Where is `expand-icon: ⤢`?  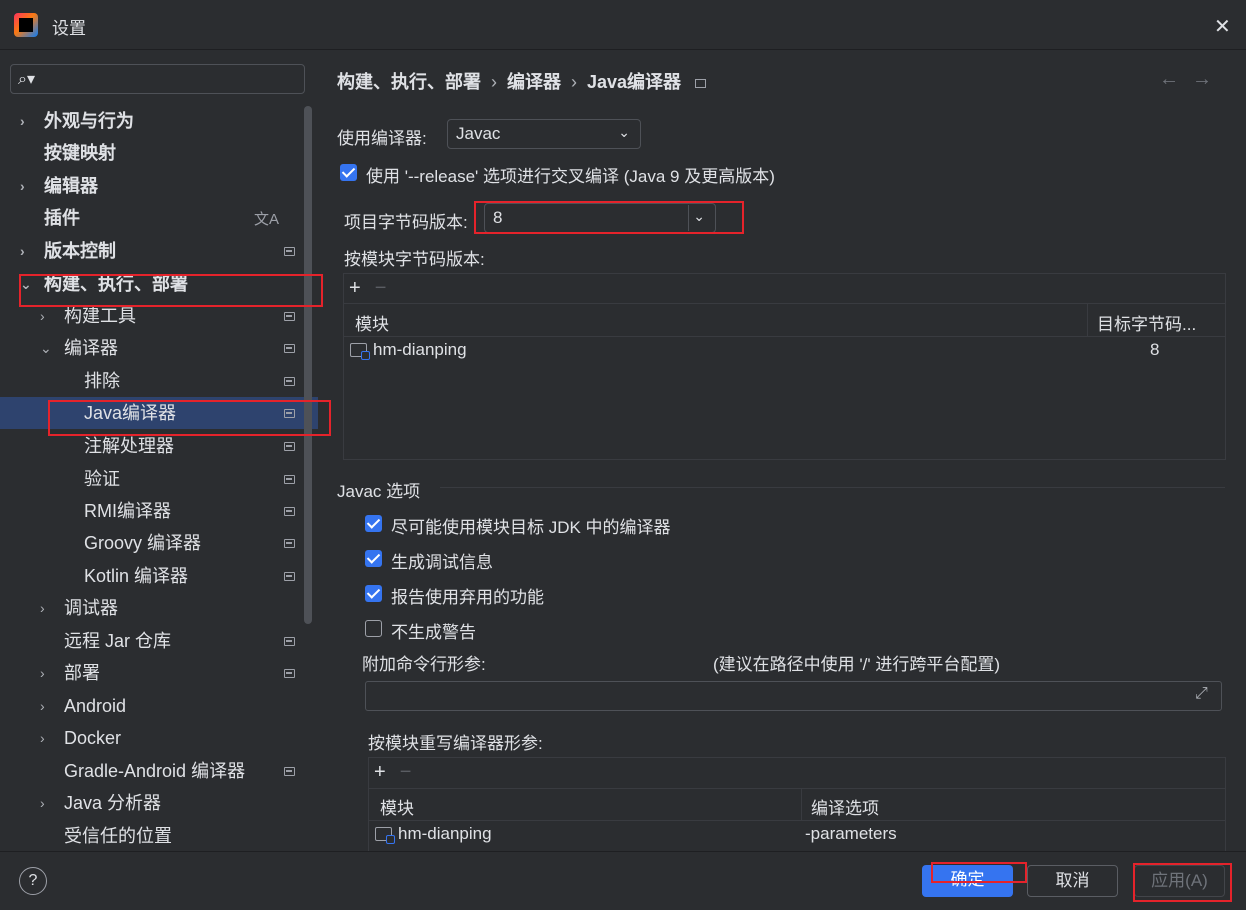
expand-icon: ⤢ is located at coordinates (1201, 694).